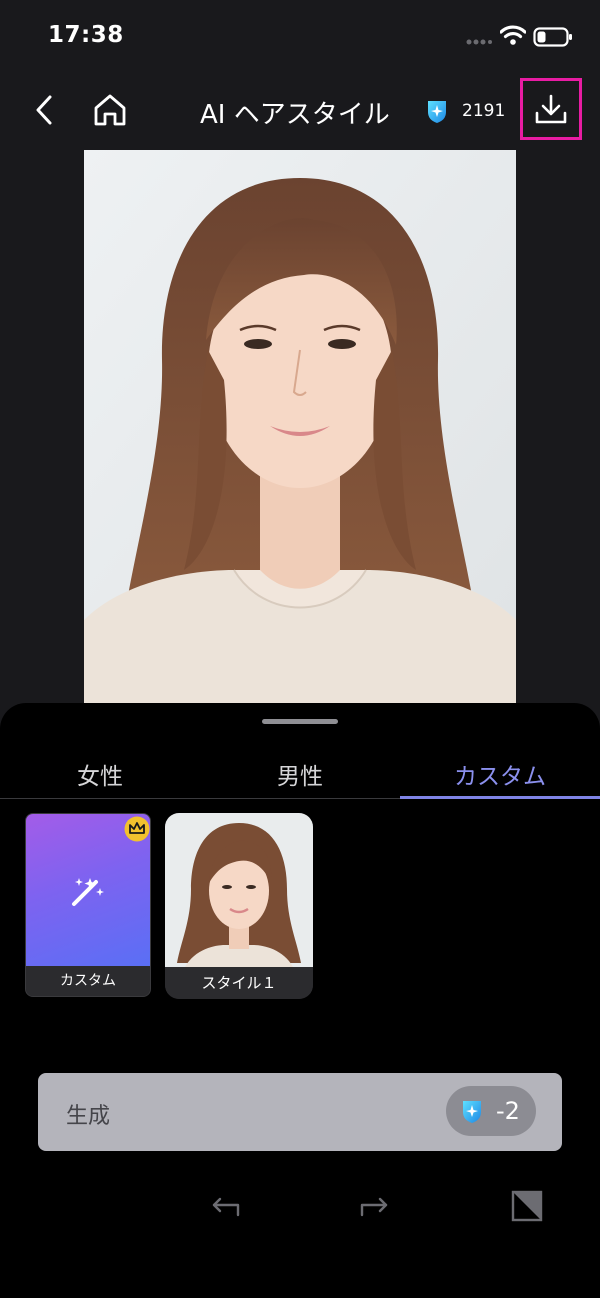 This screenshot has height=1298, width=600. I want to click on style-card-custom: カスタム, so click(88, 905).